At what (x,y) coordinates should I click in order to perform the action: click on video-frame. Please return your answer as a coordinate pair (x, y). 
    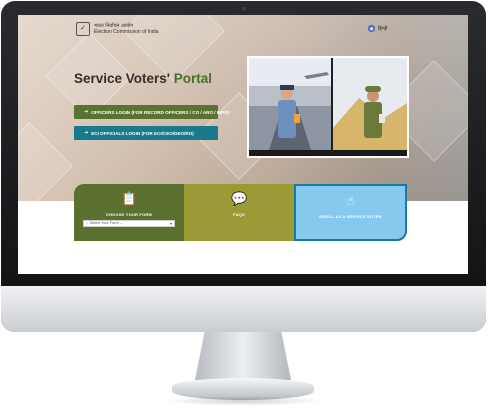
    Looking at the image, I should click on (328, 107).